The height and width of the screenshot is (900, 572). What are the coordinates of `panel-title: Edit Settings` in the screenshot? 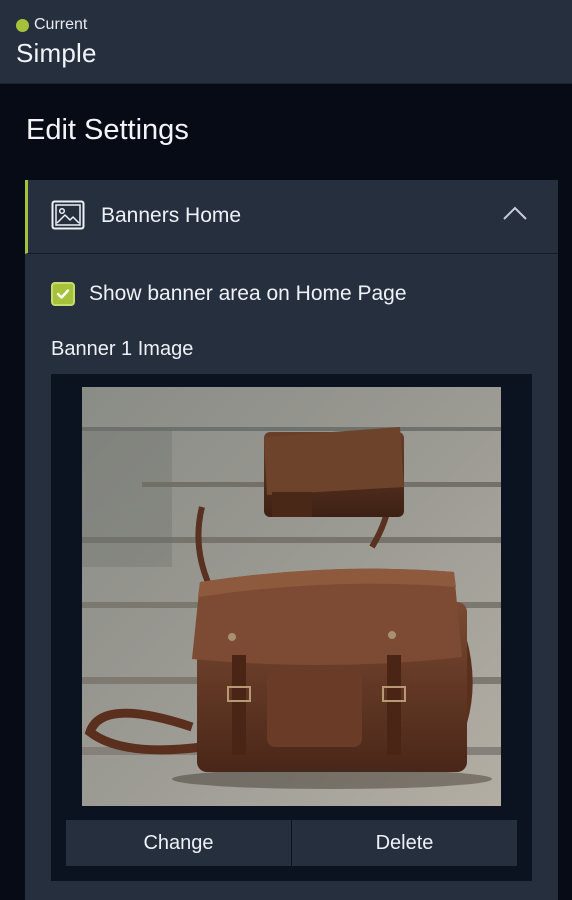 It's located at (107, 130).